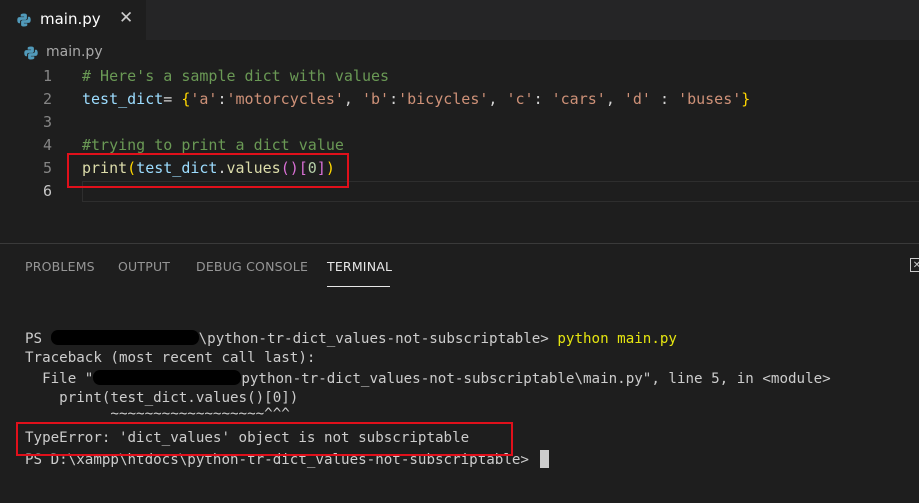 Image resolution: width=919 pixels, height=503 pixels. Describe the element at coordinates (236, 76) in the screenshot. I see `comment: # Here's a sample dict with values` at that location.